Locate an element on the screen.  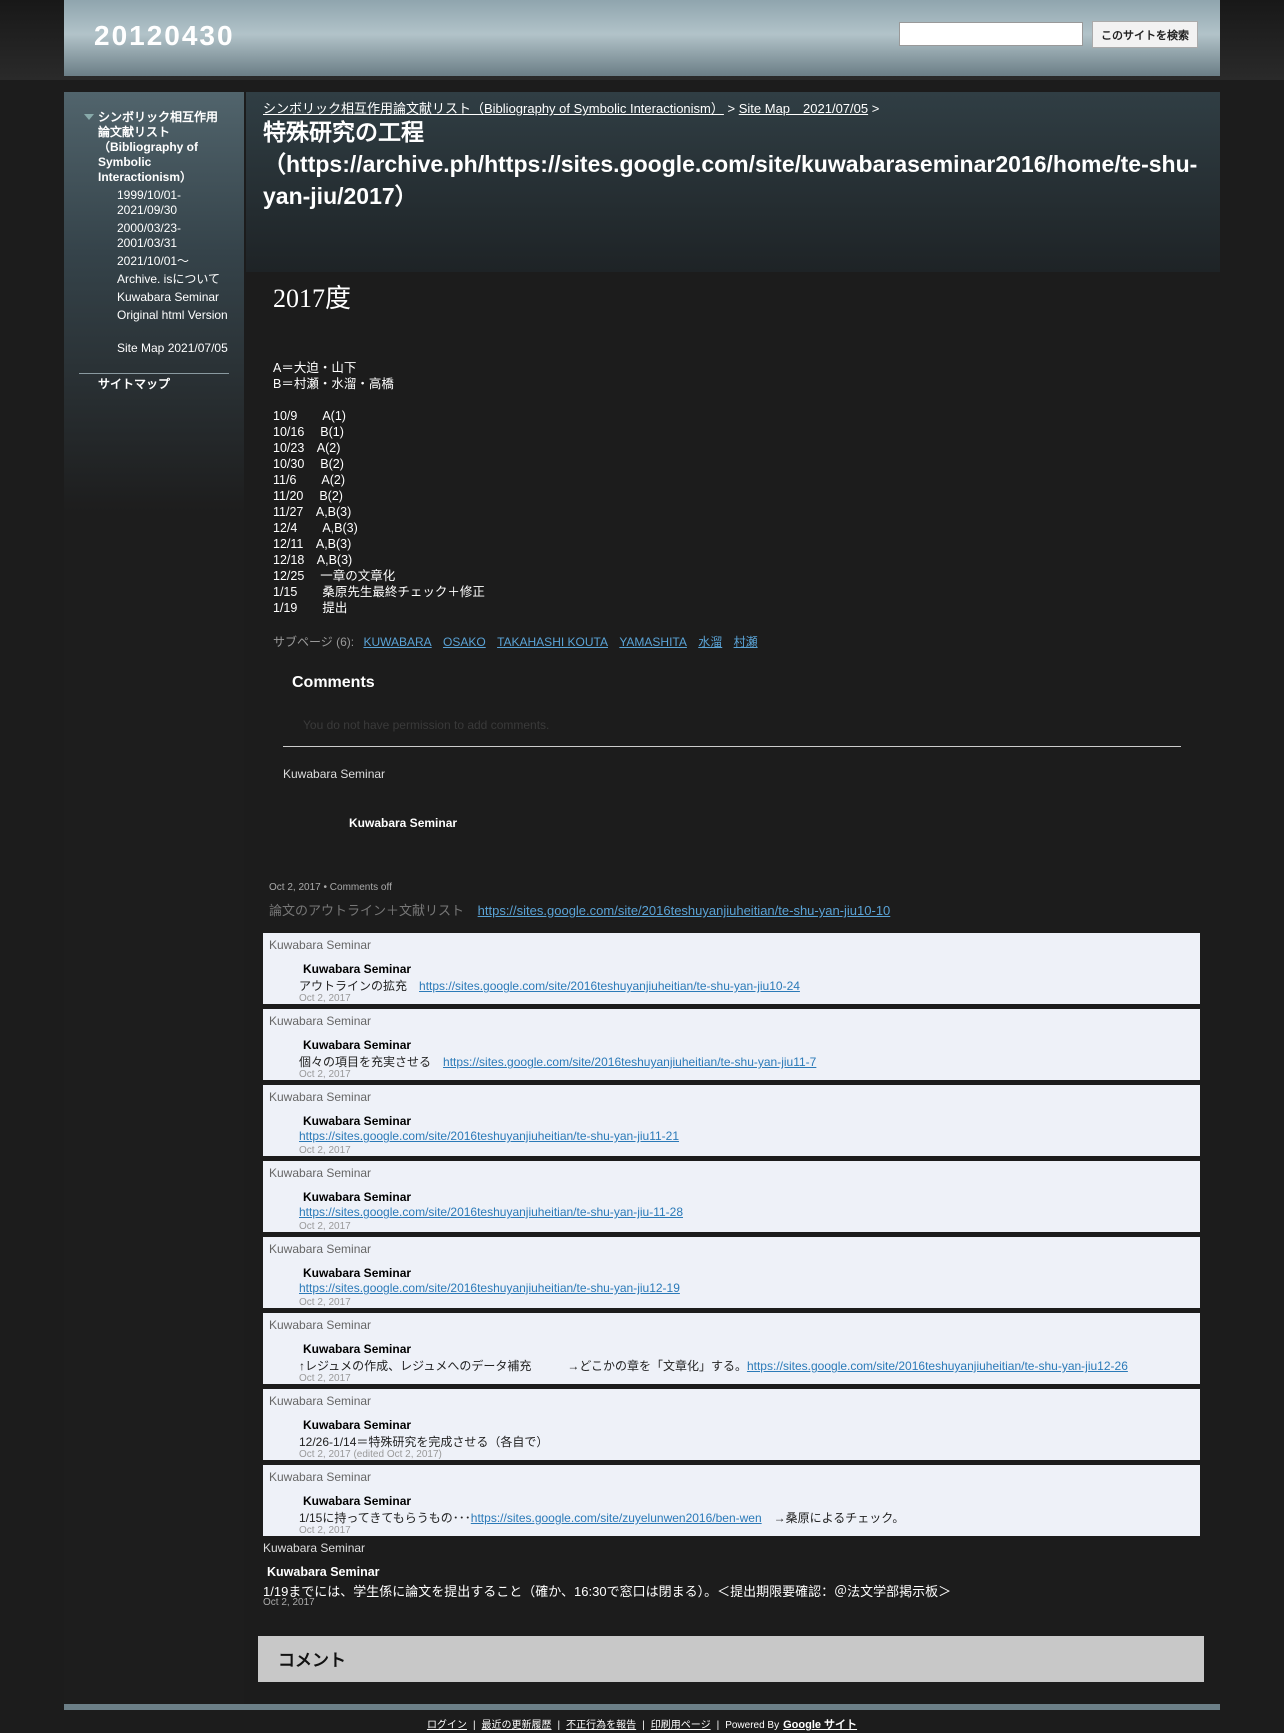
sidebar-divider is located at coordinates (154, 373).